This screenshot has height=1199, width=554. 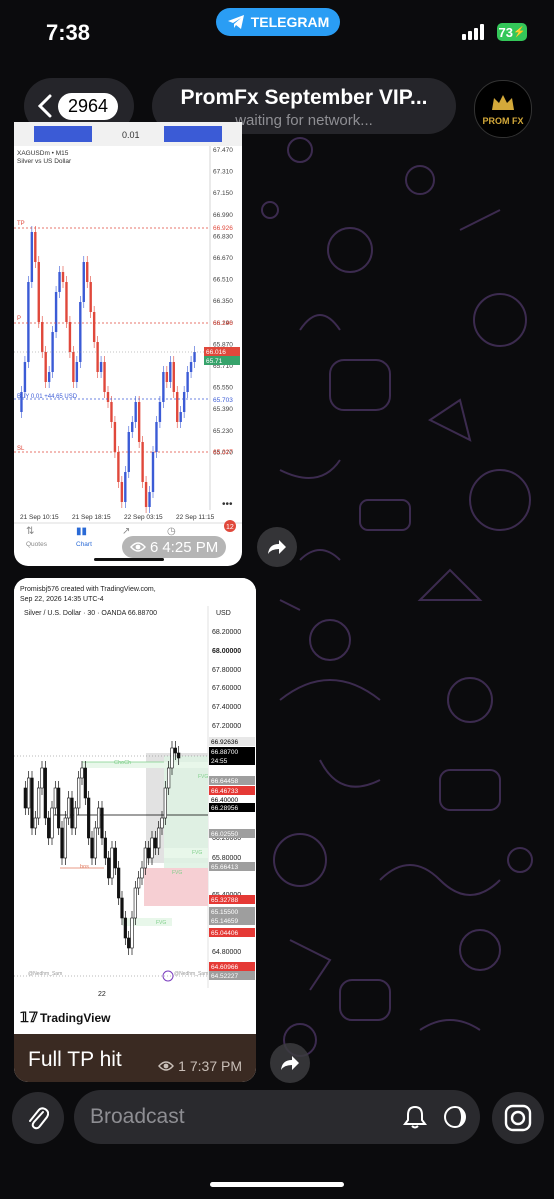 I want to click on broadcast-placeholder: Broadcast, so click(x=137, y=1116).